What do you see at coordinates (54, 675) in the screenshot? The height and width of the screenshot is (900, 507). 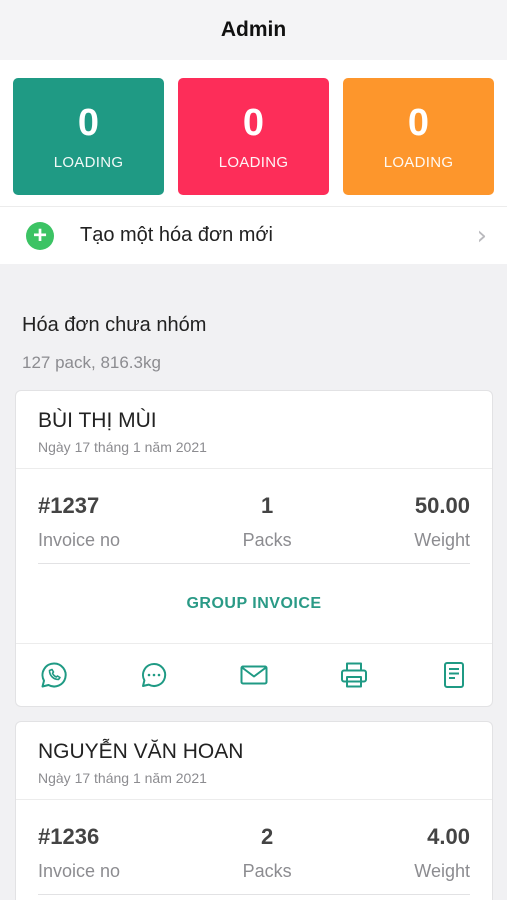 I see `whatsapp-icon` at bounding box center [54, 675].